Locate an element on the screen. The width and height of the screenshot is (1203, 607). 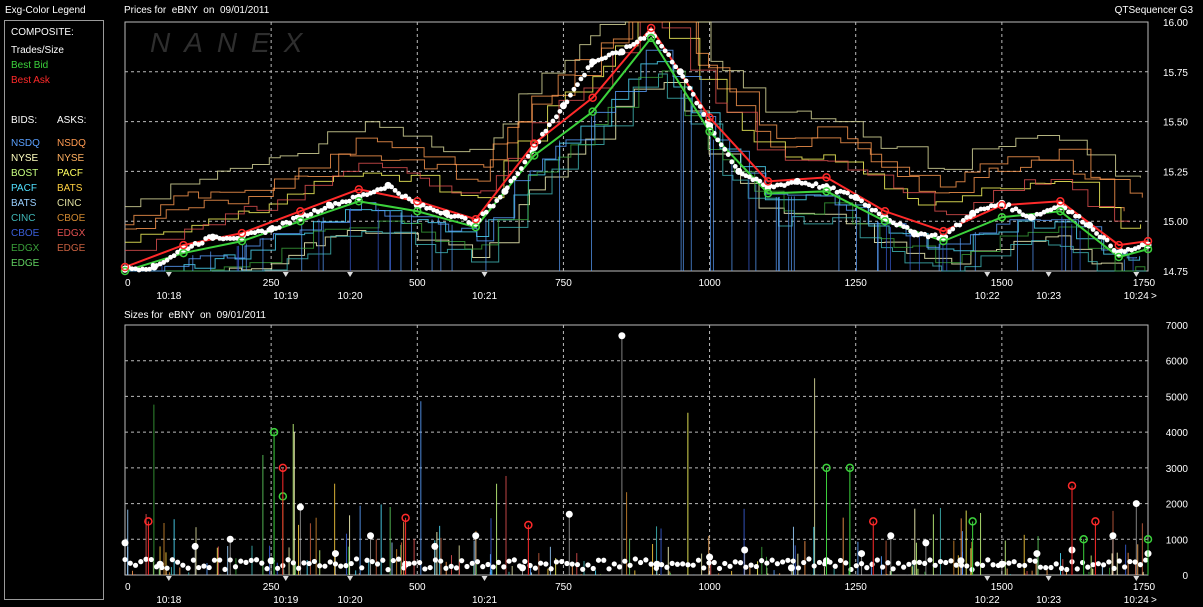
size-xtick-label: 250 is located at coordinates (271, 587).